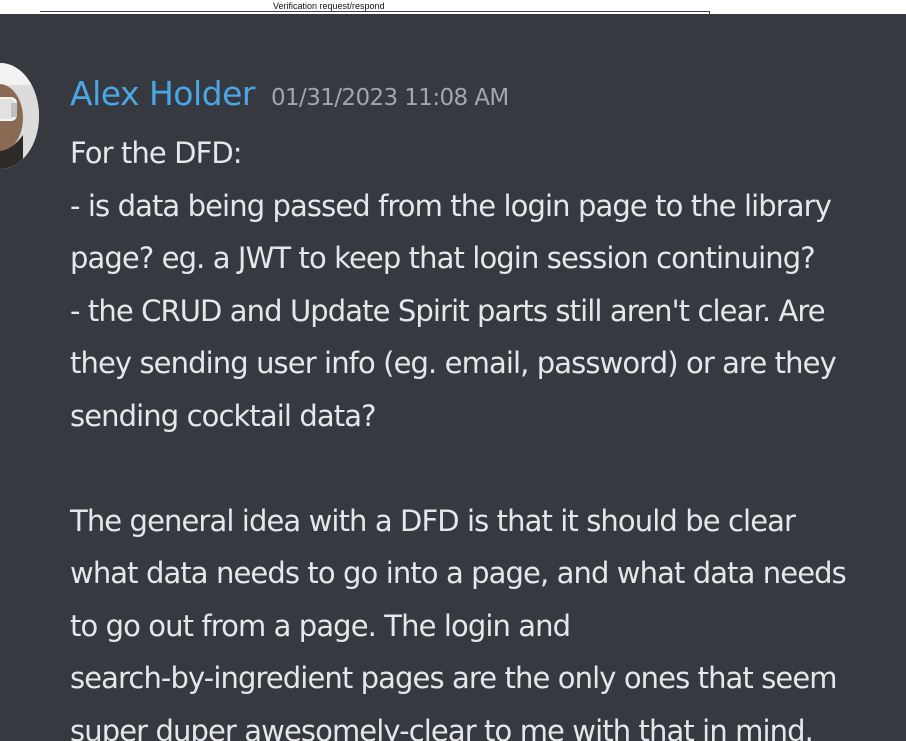 The image size is (906, 741). I want to click on message-line: sending cocktail data?, so click(223, 415).